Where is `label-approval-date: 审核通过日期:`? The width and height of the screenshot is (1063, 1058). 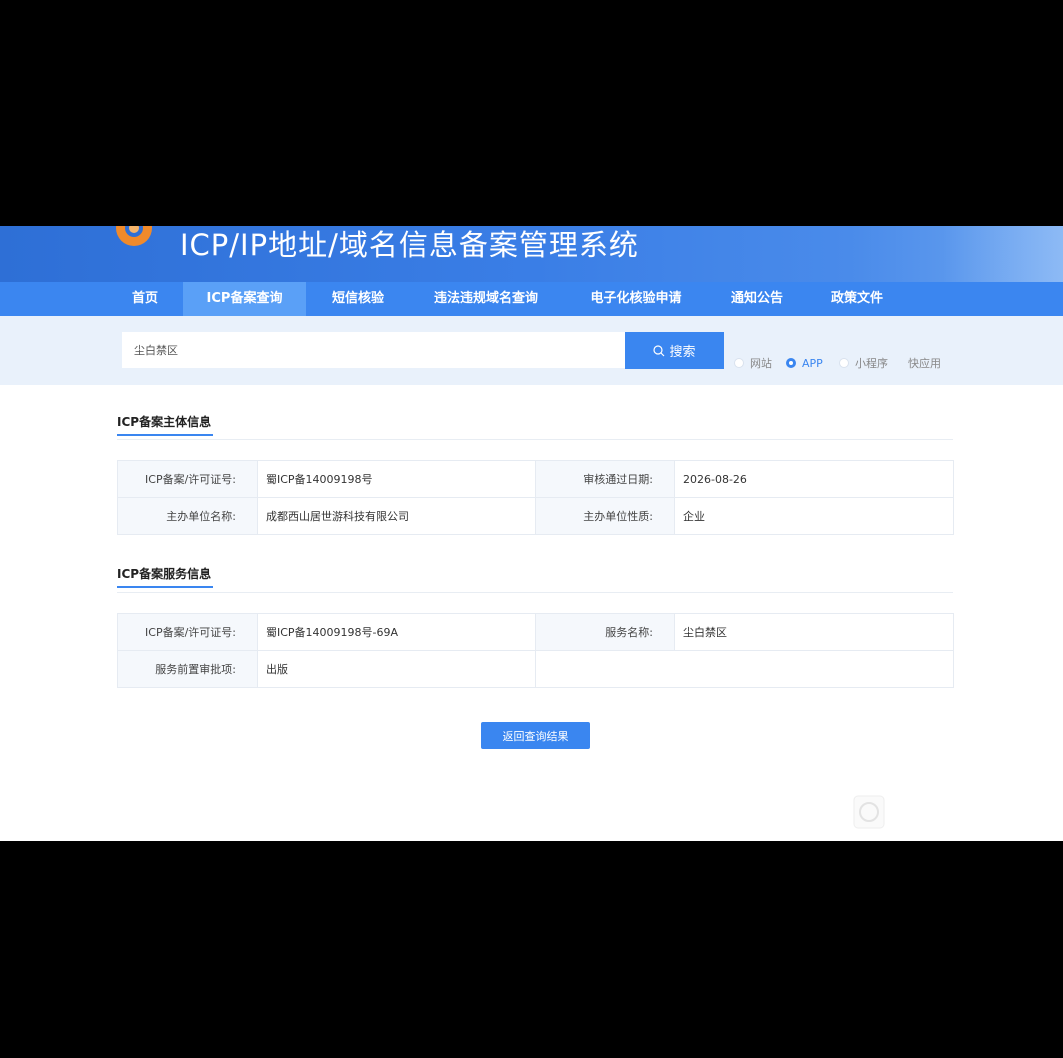 label-approval-date: 审核通过日期: is located at coordinates (605, 479).